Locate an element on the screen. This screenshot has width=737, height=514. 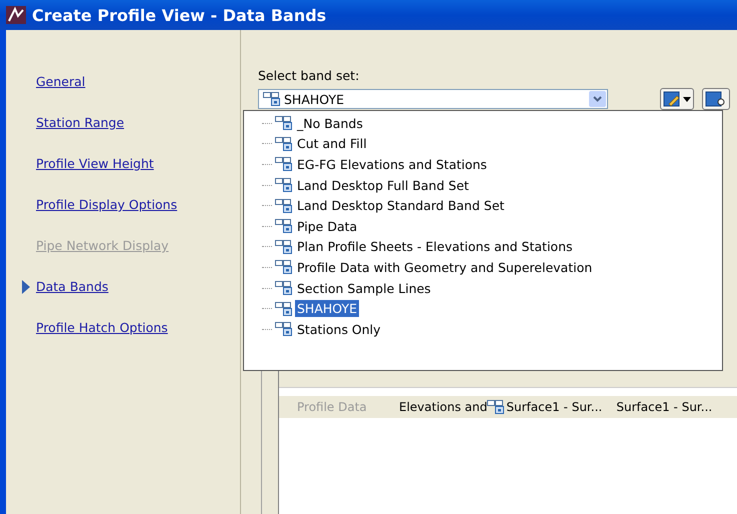
band-set-option: Land Desktop Standard Band Set is located at coordinates (400, 205).